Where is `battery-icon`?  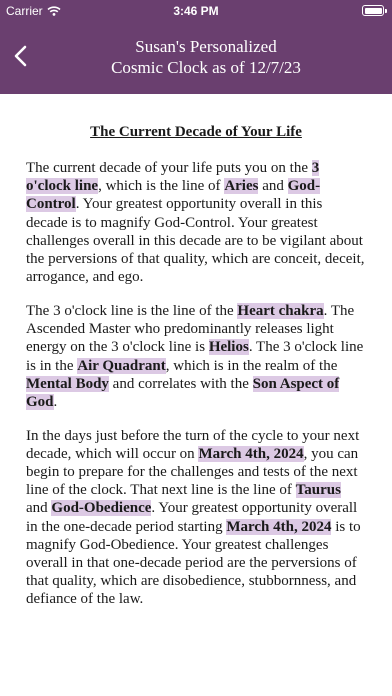
battery-icon is located at coordinates (374, 10).